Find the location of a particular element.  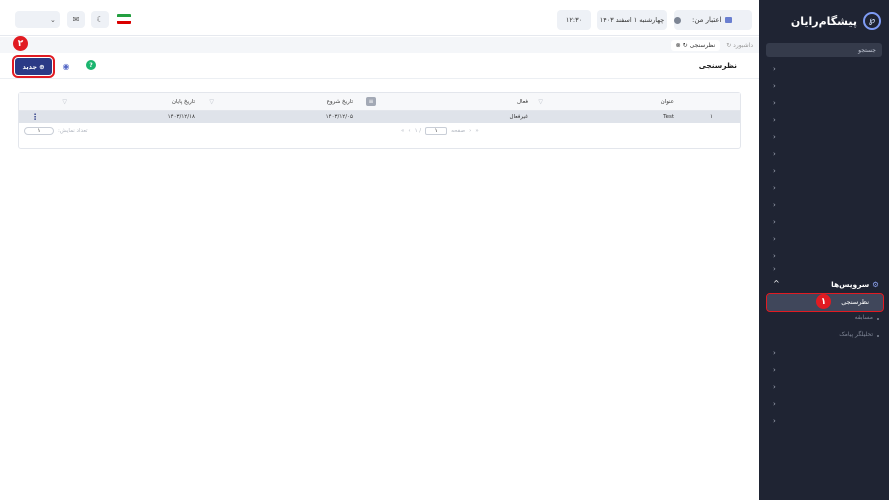

page-title: نظرسنجی is located at coordinates (717, 65).